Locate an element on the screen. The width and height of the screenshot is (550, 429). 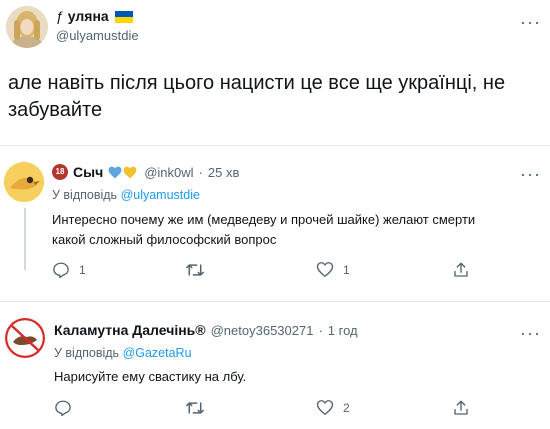
main-author-name: уляна is located at coordinates (88, 16).